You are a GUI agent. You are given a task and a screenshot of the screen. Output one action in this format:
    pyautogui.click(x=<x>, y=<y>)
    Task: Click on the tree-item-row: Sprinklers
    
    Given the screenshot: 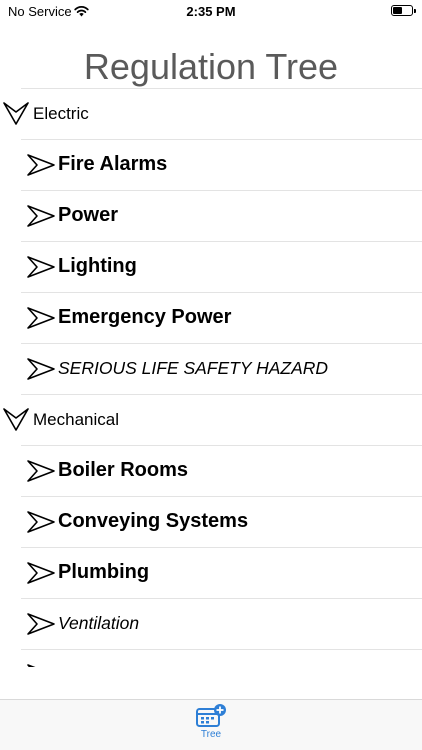 What is the action you would take?
    pyautogui.click(x=211, y=658)
    